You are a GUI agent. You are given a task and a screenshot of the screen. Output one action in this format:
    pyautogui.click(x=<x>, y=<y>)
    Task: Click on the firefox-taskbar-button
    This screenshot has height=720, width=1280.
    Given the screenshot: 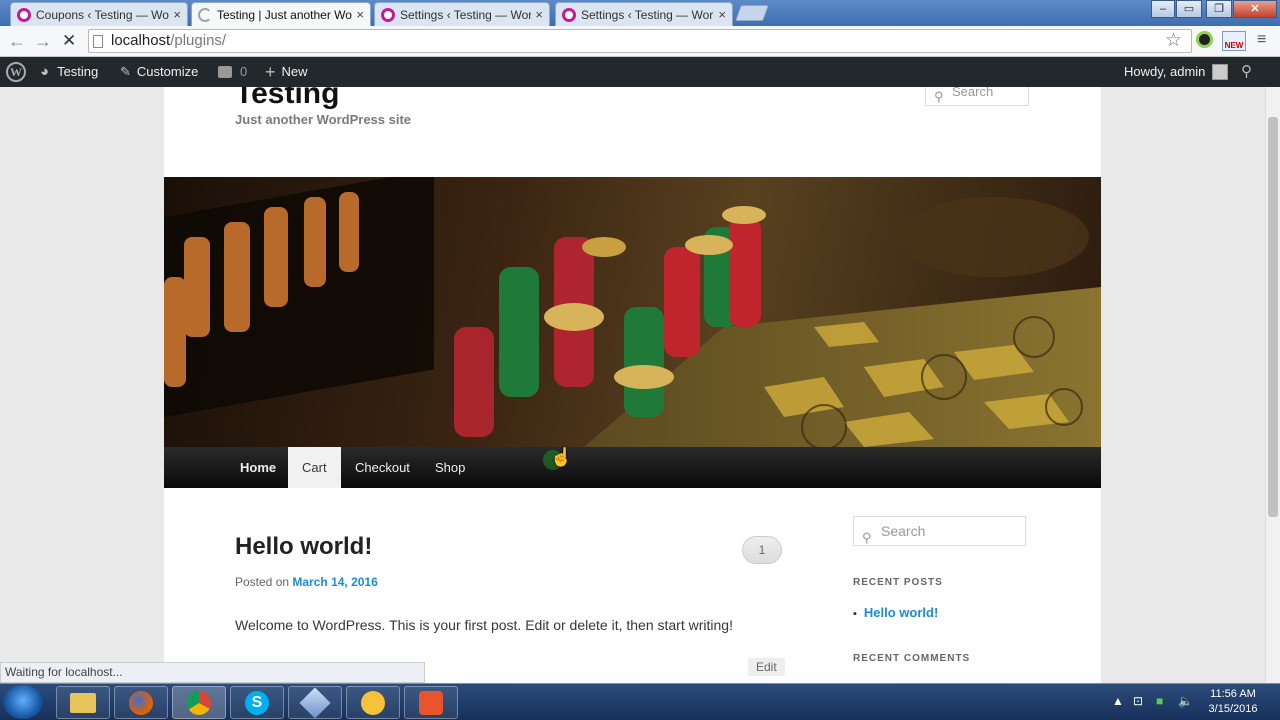 What is the action you would take?
    pyautogui.click(x=141, y=702)
    